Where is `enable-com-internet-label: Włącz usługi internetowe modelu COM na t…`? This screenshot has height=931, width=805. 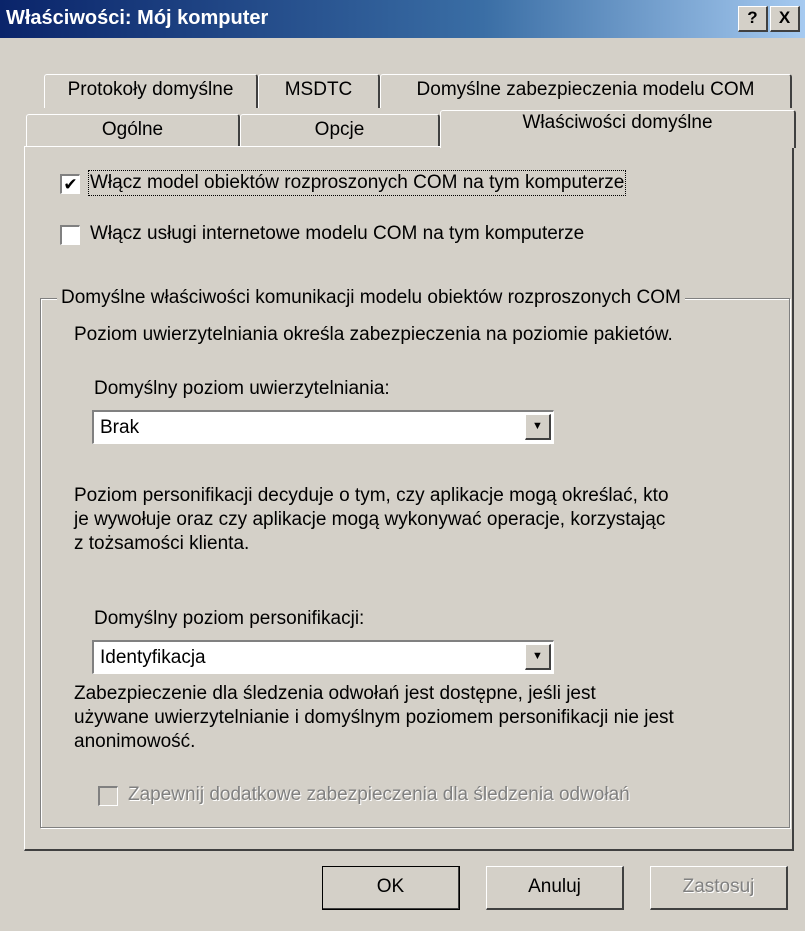
enable-com-internet-label: Włącz usługi internetowe modelu COM na t… is located at coordinates (337, 234).